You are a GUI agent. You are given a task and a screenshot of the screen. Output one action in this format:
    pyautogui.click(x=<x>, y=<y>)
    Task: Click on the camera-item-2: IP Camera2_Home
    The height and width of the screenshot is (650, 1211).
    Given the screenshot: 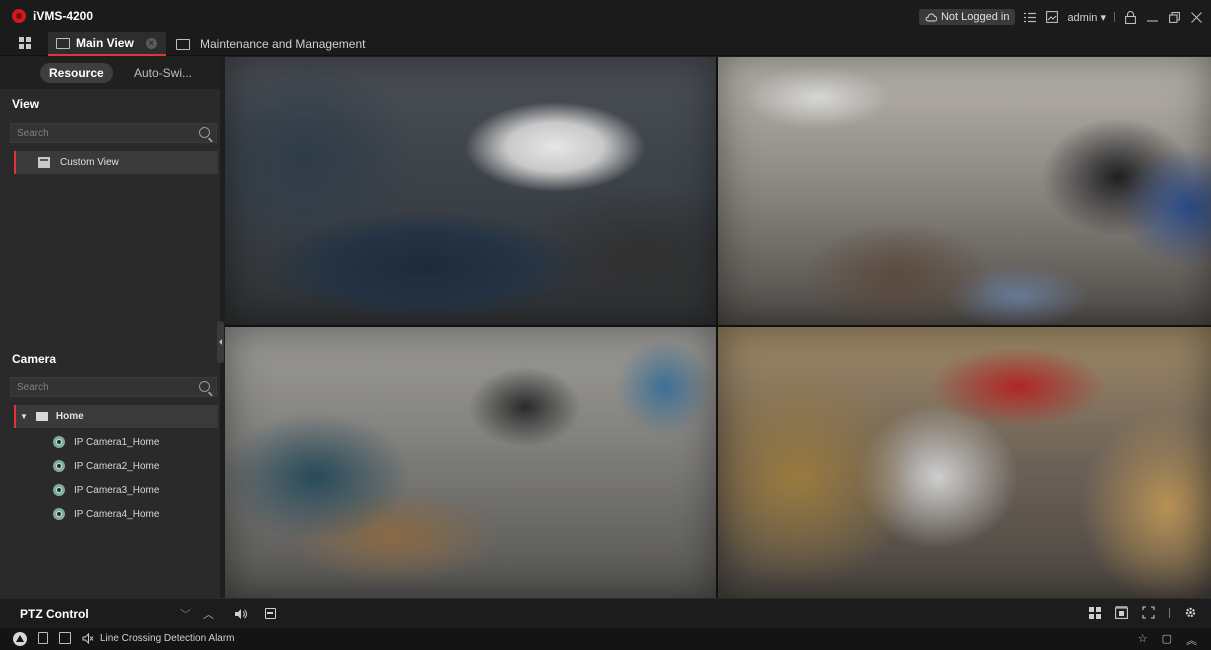 What is the action you would take?
    pyautogui.click(x=106, y=466)
    